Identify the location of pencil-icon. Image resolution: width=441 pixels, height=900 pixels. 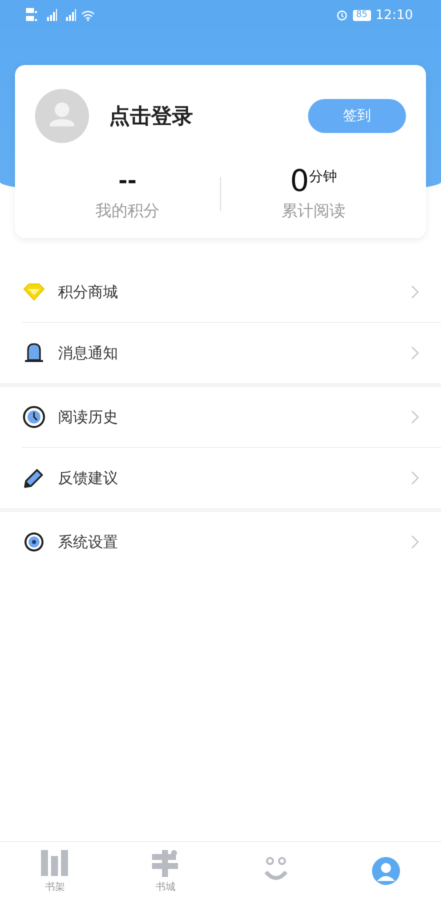
(34, 478).